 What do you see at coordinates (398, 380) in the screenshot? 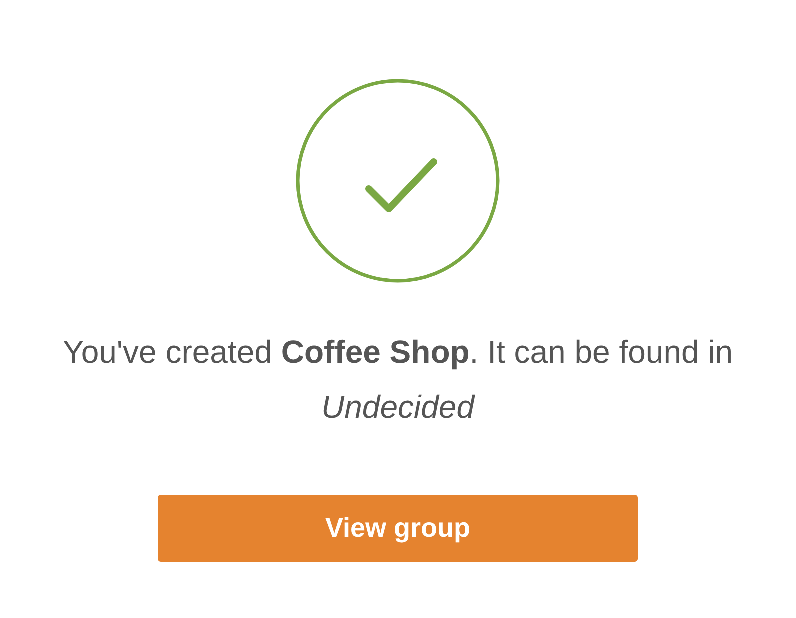
I see `confirmation-message: You've created Coffee Shop. It can be found in Undecided` at bounding box center [398, 380].